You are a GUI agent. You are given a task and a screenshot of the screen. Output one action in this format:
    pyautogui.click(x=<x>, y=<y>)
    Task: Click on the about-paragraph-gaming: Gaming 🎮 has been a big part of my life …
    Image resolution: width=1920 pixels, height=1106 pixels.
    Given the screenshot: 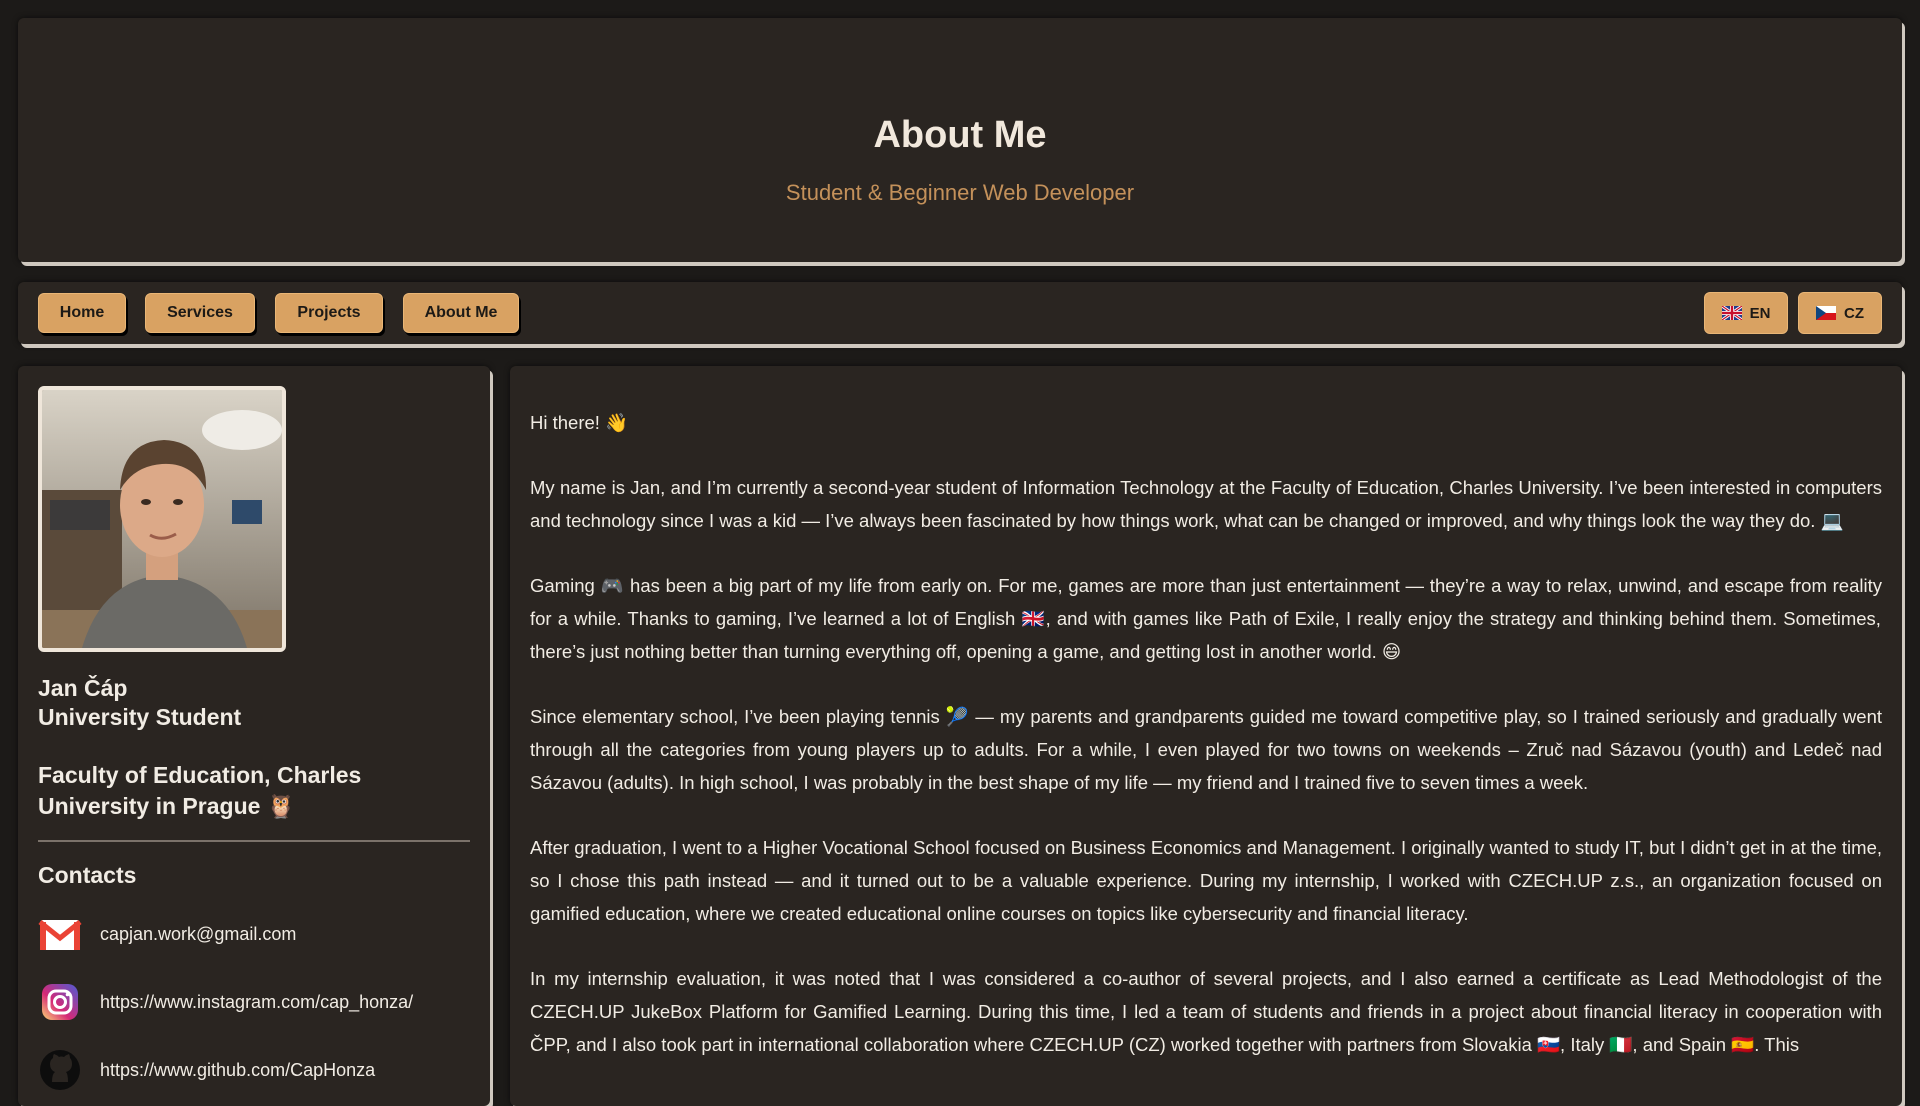 What is the action you would take?
    pyautogui.click(x=1206, y=618)
    